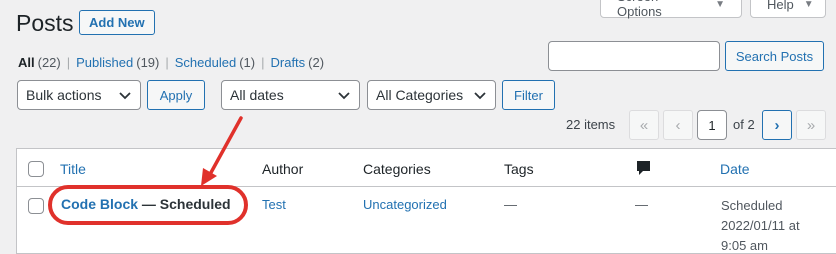 This screenshot has height=254, width=836. Describe the element at coordinates (510, 204) in the screenshot. I see `post-tags: —` at that location.